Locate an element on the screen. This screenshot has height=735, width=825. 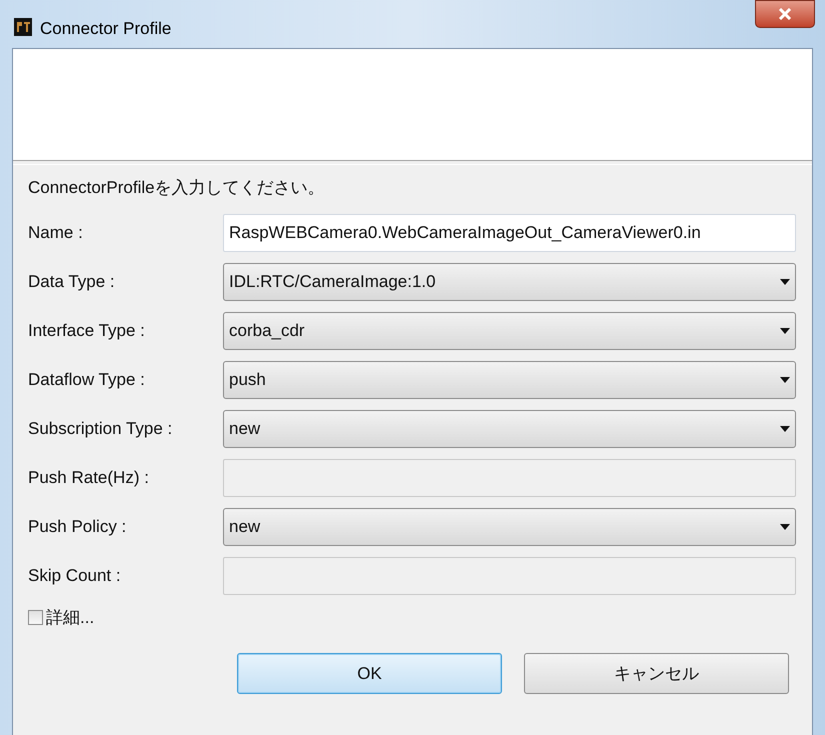
dialog-button: キャンセル is located at coordinates (656, 673).